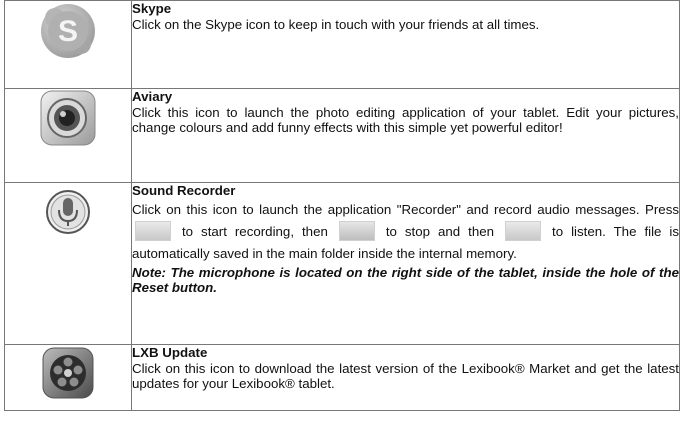 Image resolution: width=682 pixels, height=425 pixels. Describe the element at coordinates (523, 230) in the screenshot. I see `play-button-icon` at that location.